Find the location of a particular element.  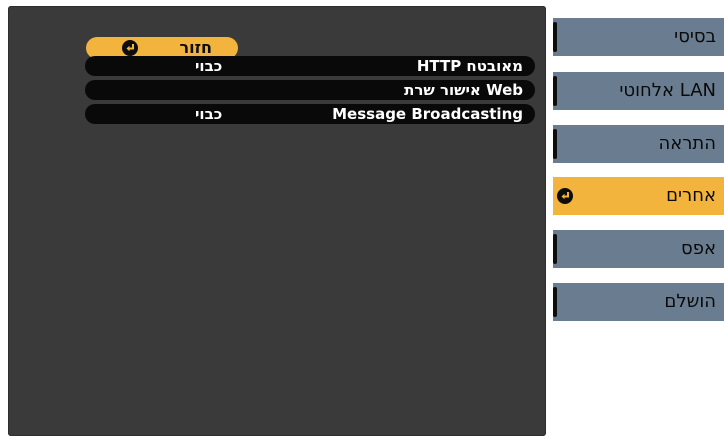

menu-item-label: אפס is located at coordinates (698, 248).